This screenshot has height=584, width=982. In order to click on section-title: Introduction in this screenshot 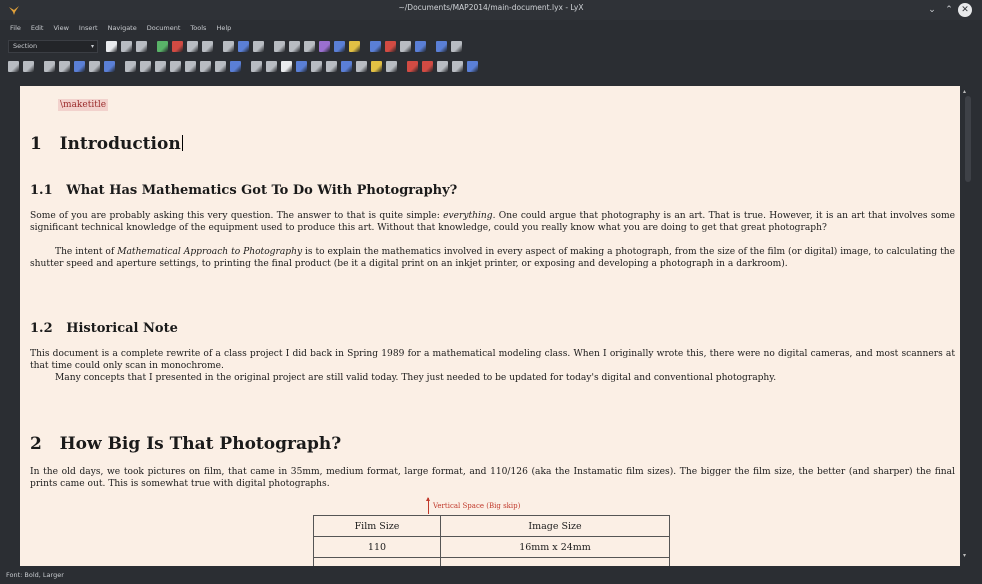, I will do `click(120, 144)`.